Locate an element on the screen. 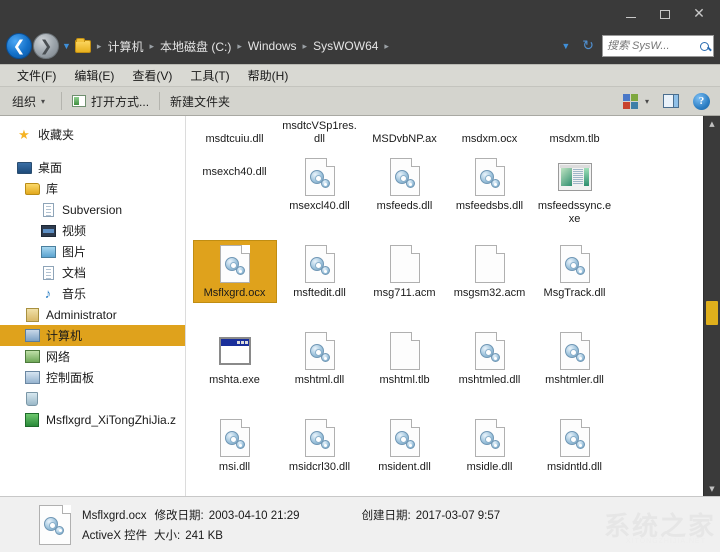 Image resolution: width=720 pixels, height=552 pixels. library-icon is located at coordinates (32, 189).